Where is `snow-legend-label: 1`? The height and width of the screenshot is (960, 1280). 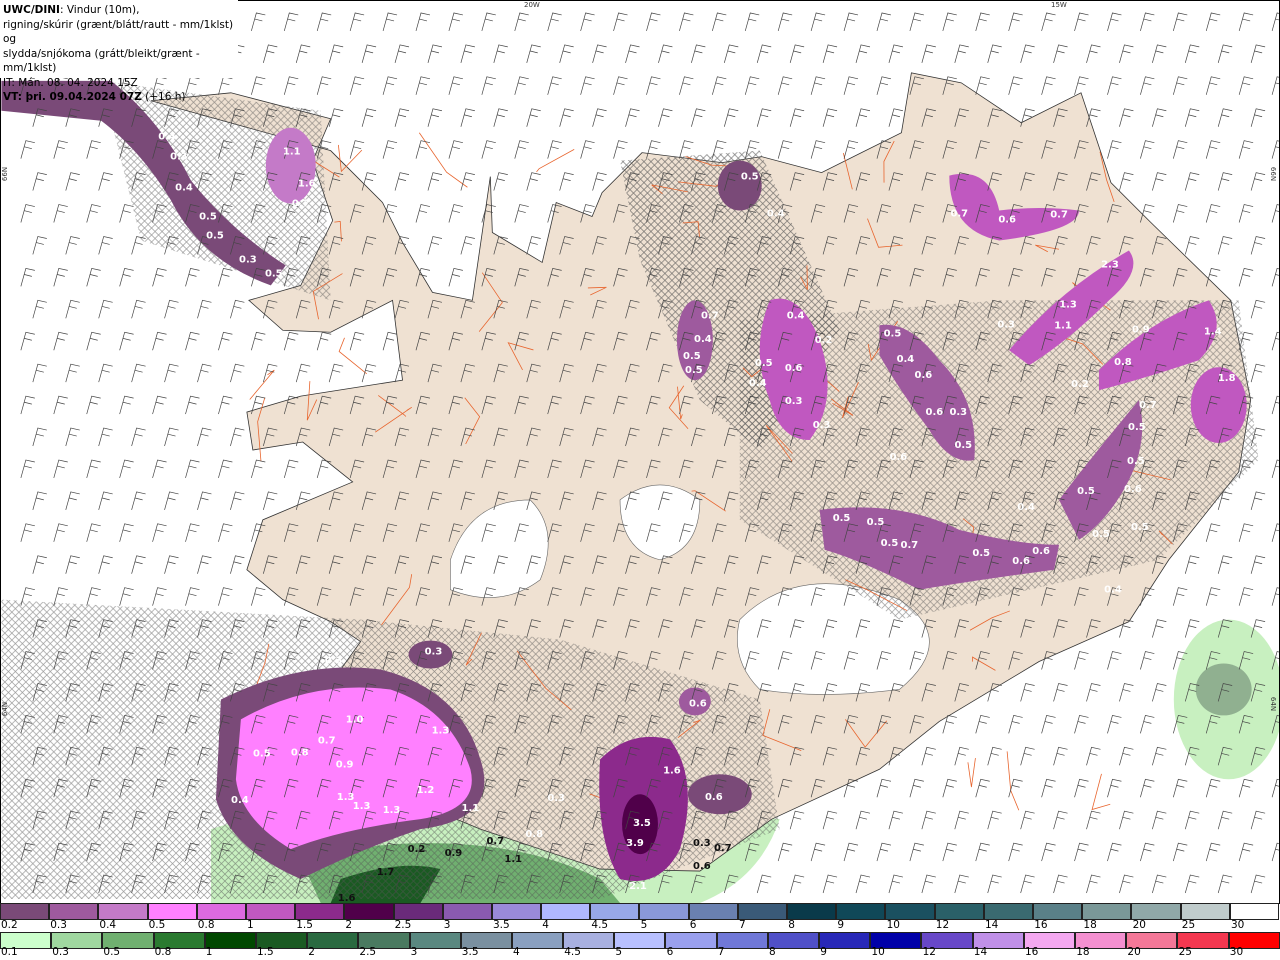
snow-legend-label: 1 is located at coordinates (250, 925).